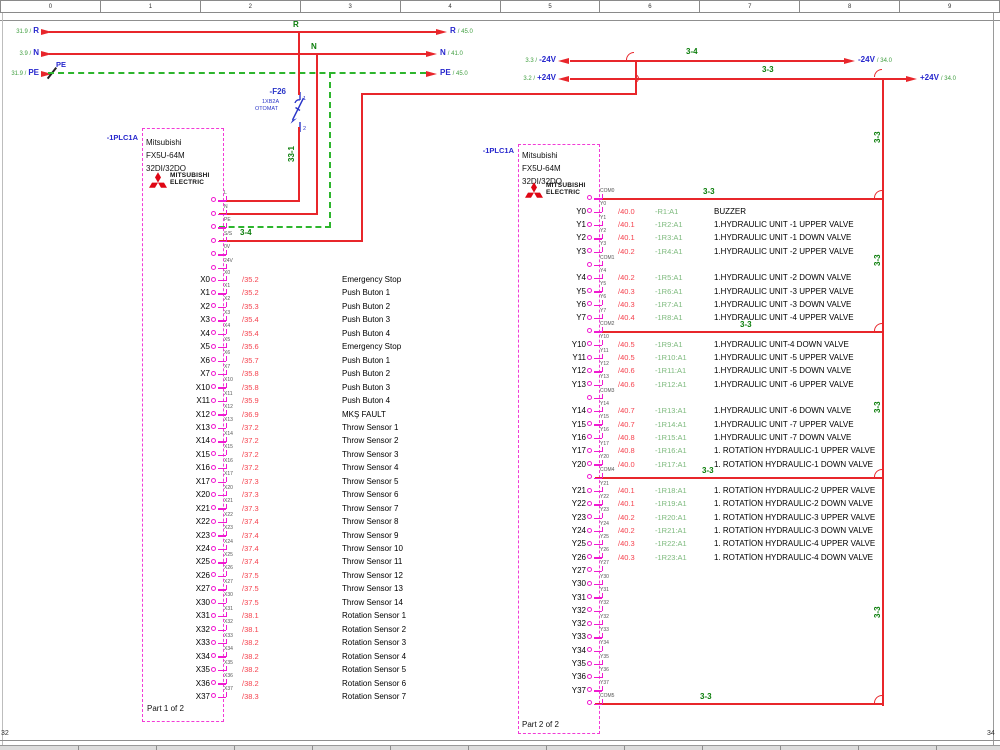 The image size is (1000, 750). I want to click on brand-line-2: ELECTRIC, so click(187, 182).